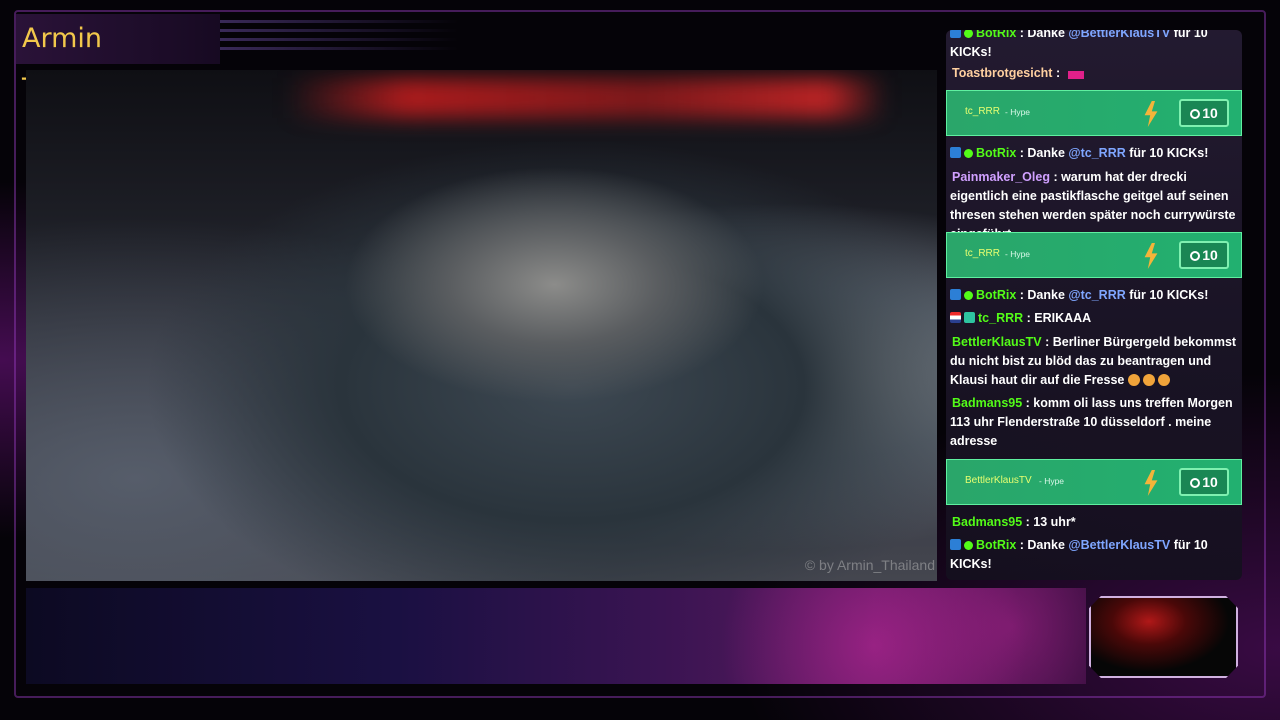 The height and width of the screenshot is (720, 1280). Describe the element at coordinates (1097, 73) in the screenshot. I see `chat-message: Toastbrotgesicht :` at that location.